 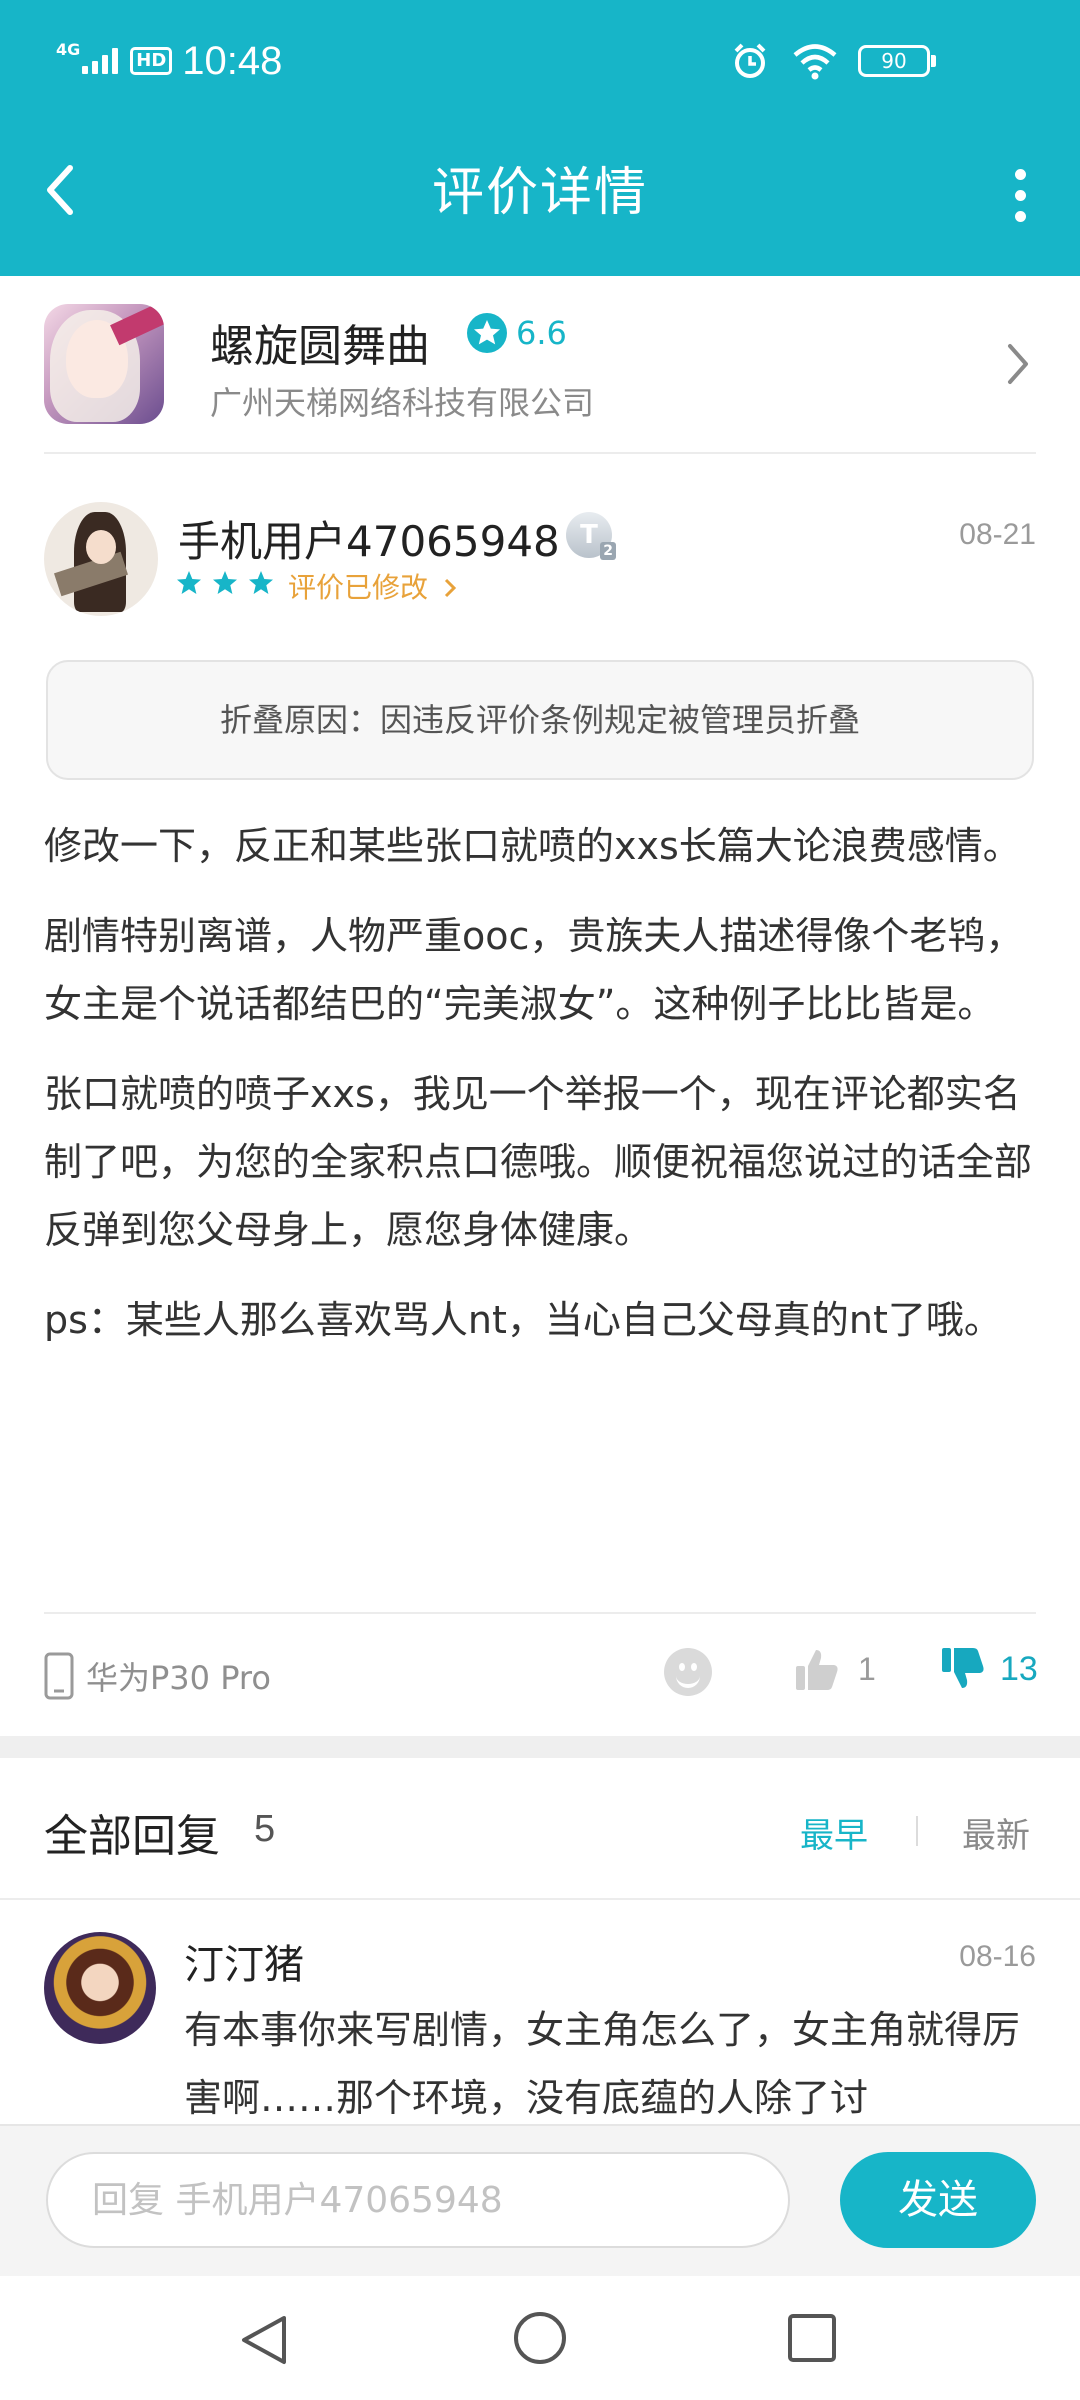 What do you see at coordinates (834, 1832) in the screenshot?
I see `sort-earliest-tab: 最早` at bounding box center [834, 1832].